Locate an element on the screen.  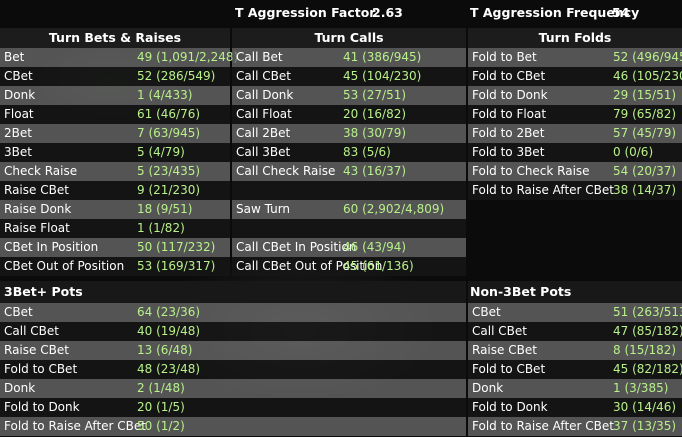
bets-raises-label: Donk is located at coordinates (20, 95).